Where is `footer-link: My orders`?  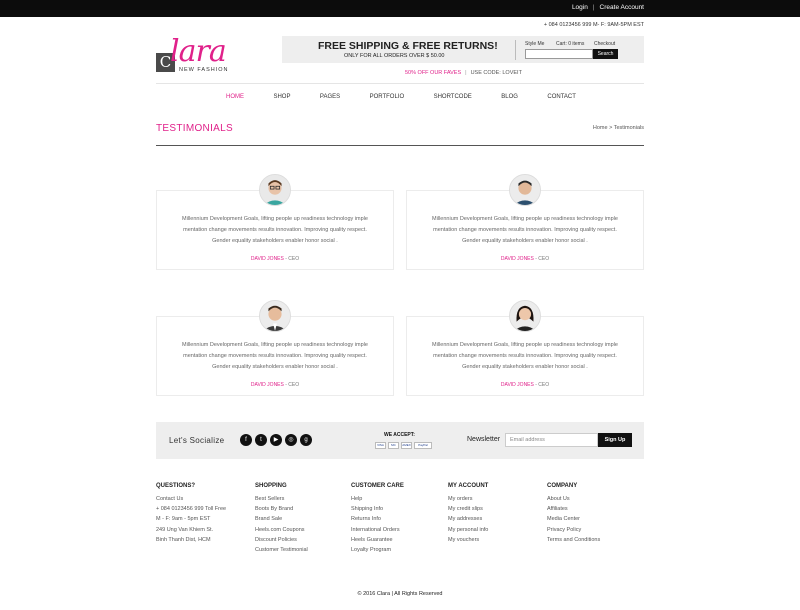
footer-link: My orders is located at coordinates (468, 499).